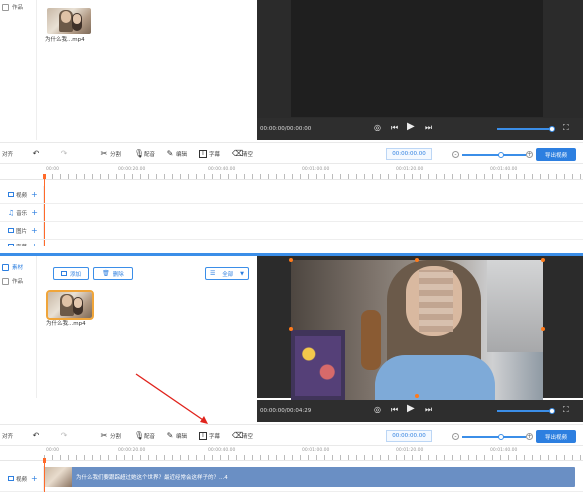 This screenshot has height=502, width=583. What do you see at coordinates (286, 129) in the screenshot?
I see `time-readout: 00:00:00/00:00:00` at bounding box center [286, 129].